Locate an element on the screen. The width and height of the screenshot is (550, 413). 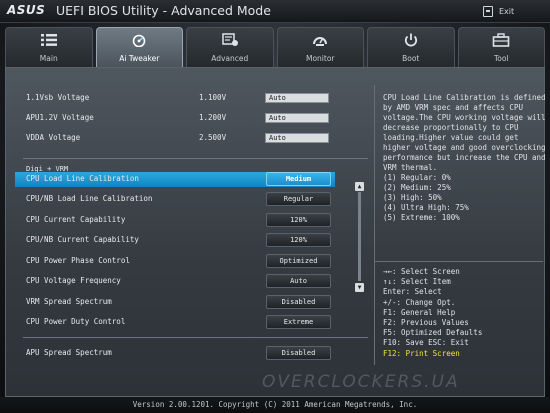
setting-row-cpu-llc: CPU Load Line Calibration Medium is located at coordinates (175, 179).